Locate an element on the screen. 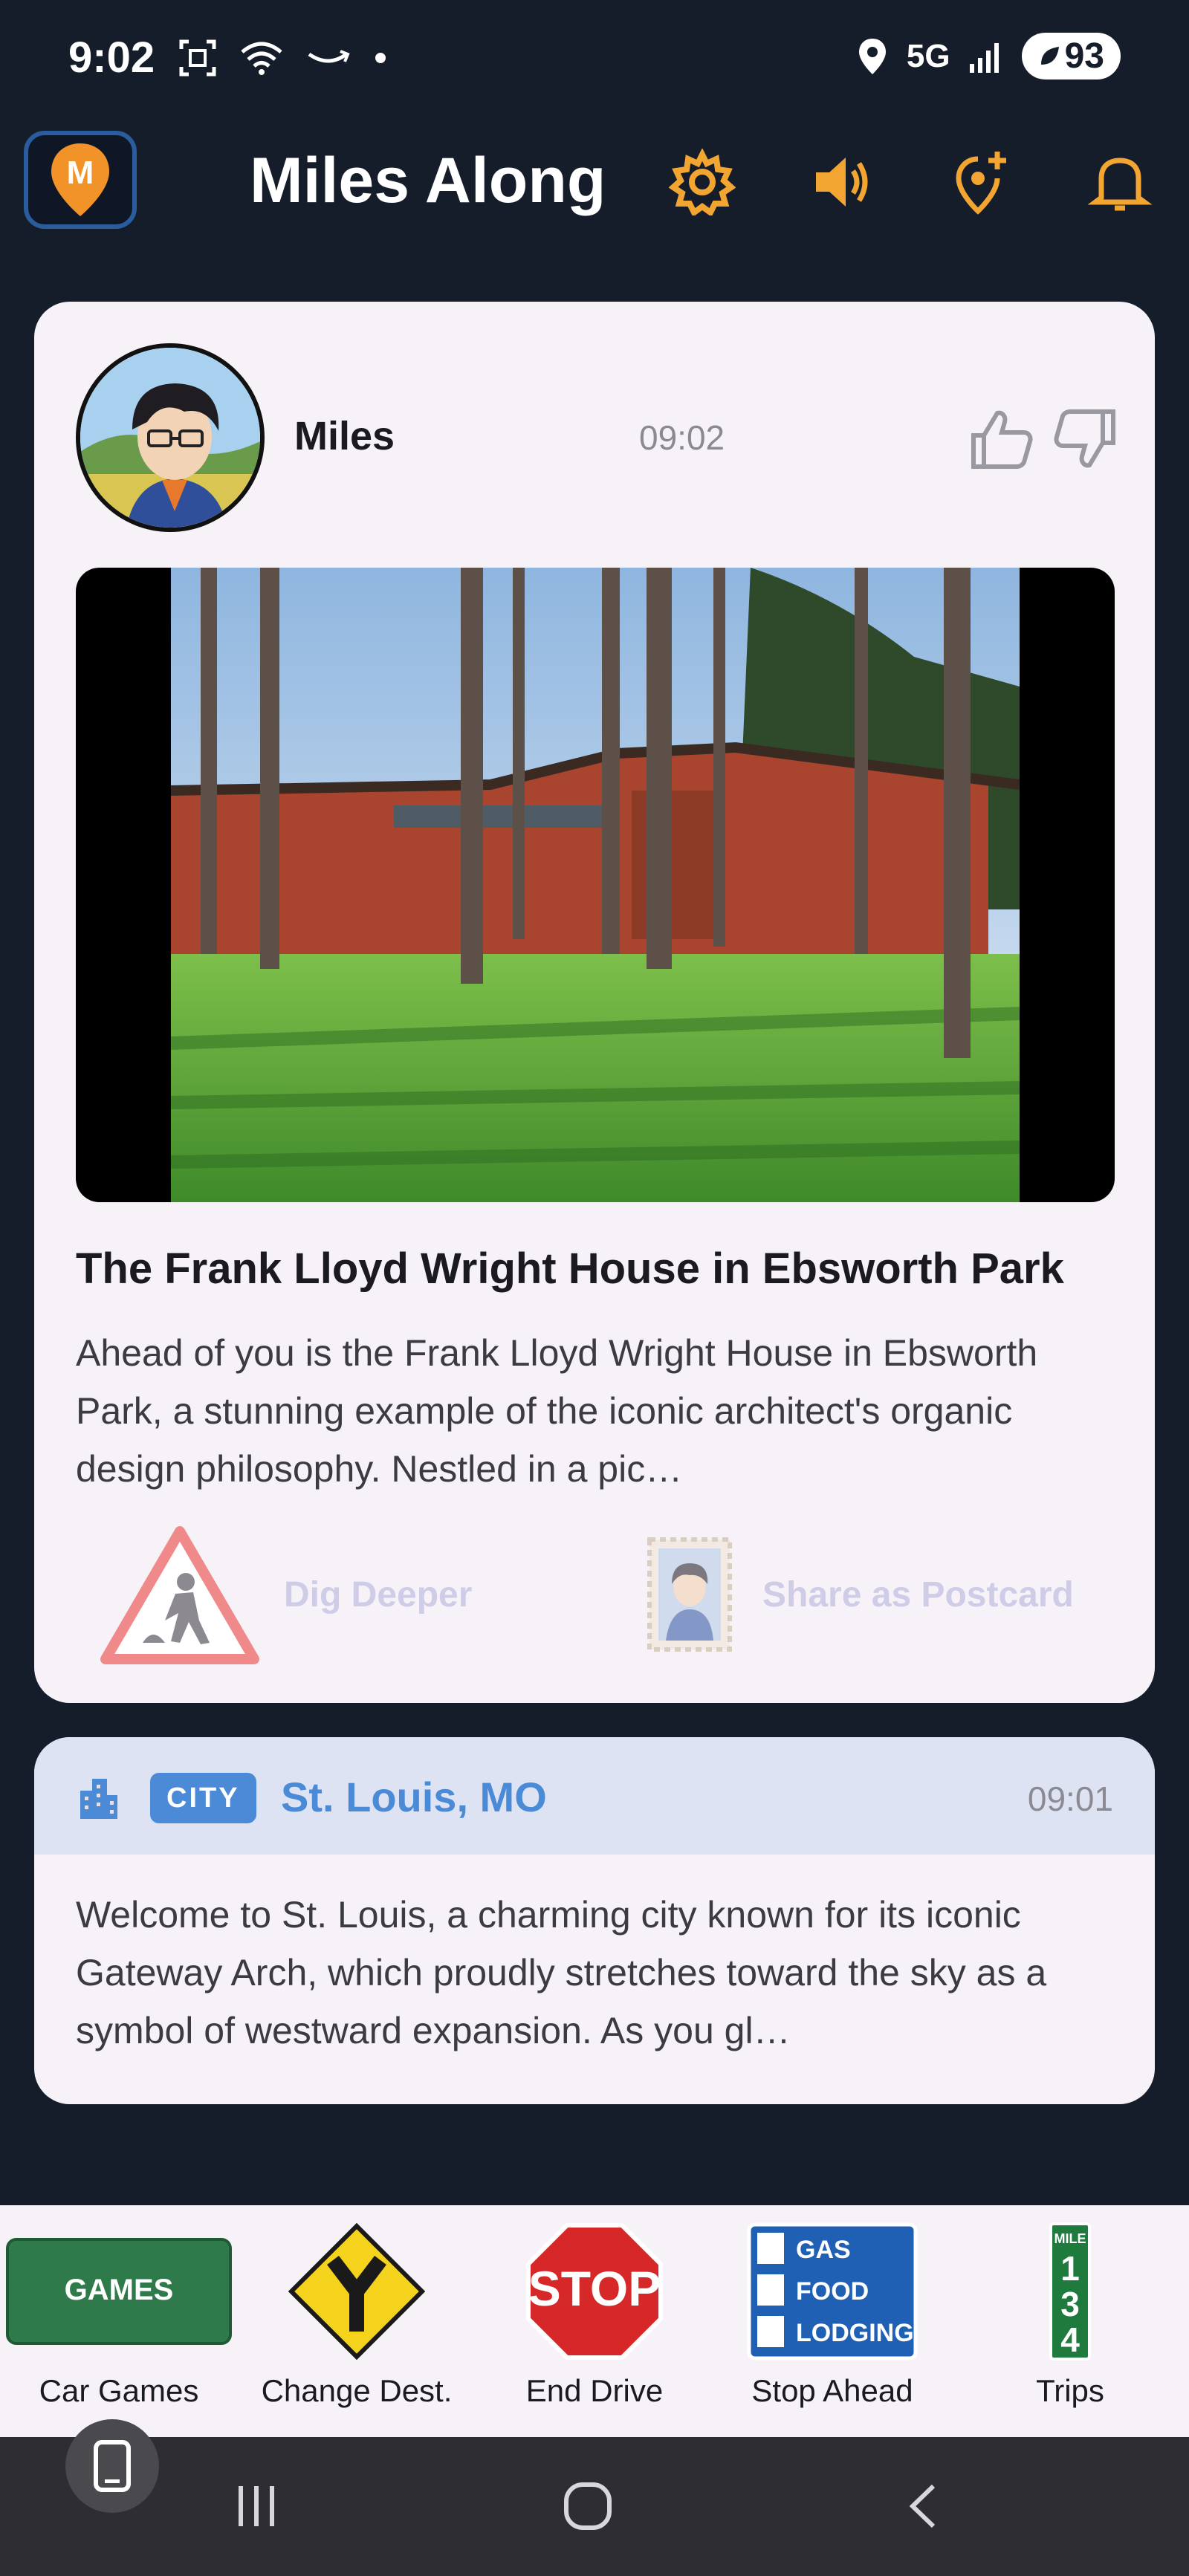 The width and height of the screenshot is (1189, 2576). floating-phone-button is located at coordinates (112, 2466).